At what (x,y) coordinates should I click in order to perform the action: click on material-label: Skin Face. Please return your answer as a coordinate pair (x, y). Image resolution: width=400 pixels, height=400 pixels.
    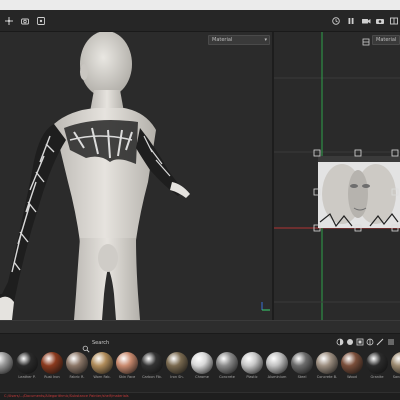
    Looking at the image, I should click on (127, 377).